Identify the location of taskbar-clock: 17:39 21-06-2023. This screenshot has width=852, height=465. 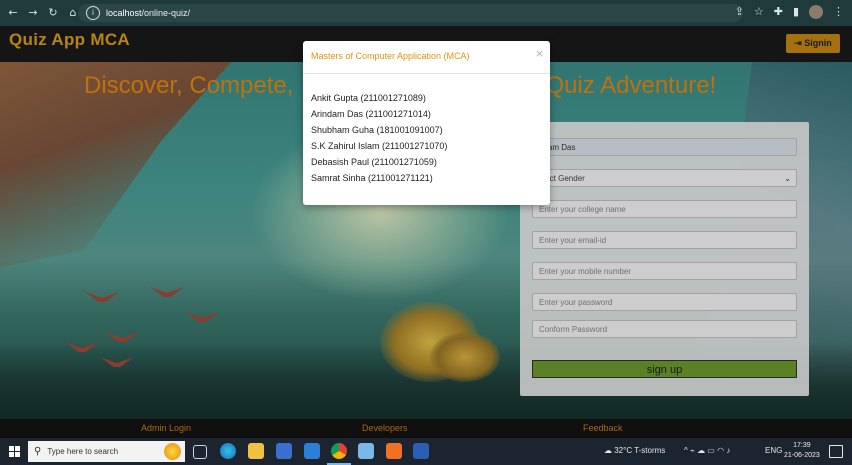
(802, 451).